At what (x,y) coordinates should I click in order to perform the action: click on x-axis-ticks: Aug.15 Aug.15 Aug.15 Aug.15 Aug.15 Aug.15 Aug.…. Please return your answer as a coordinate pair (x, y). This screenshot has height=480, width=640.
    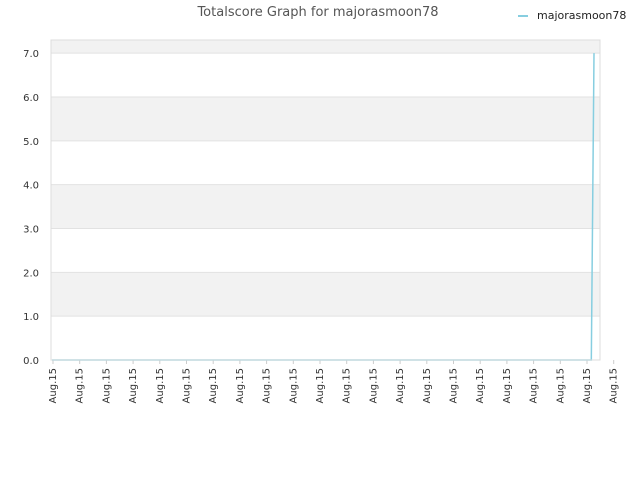
    Looking at the image, I should click on (334, 381).